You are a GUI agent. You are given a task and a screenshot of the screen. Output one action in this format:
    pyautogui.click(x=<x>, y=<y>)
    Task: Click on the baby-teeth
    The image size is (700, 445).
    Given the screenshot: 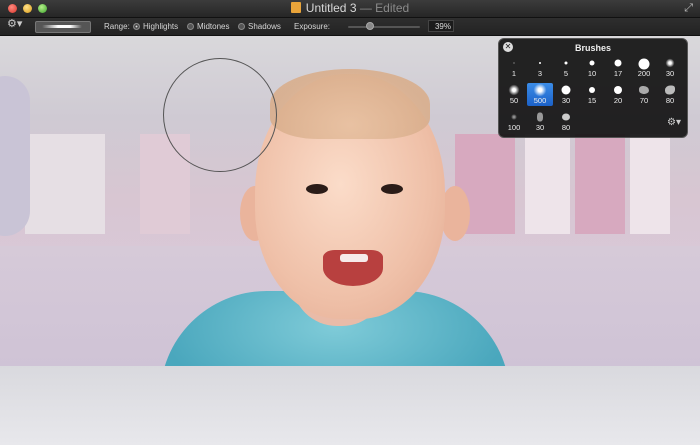 What is the action you would take?
    pyautogui.click(x=354, y=258)
    